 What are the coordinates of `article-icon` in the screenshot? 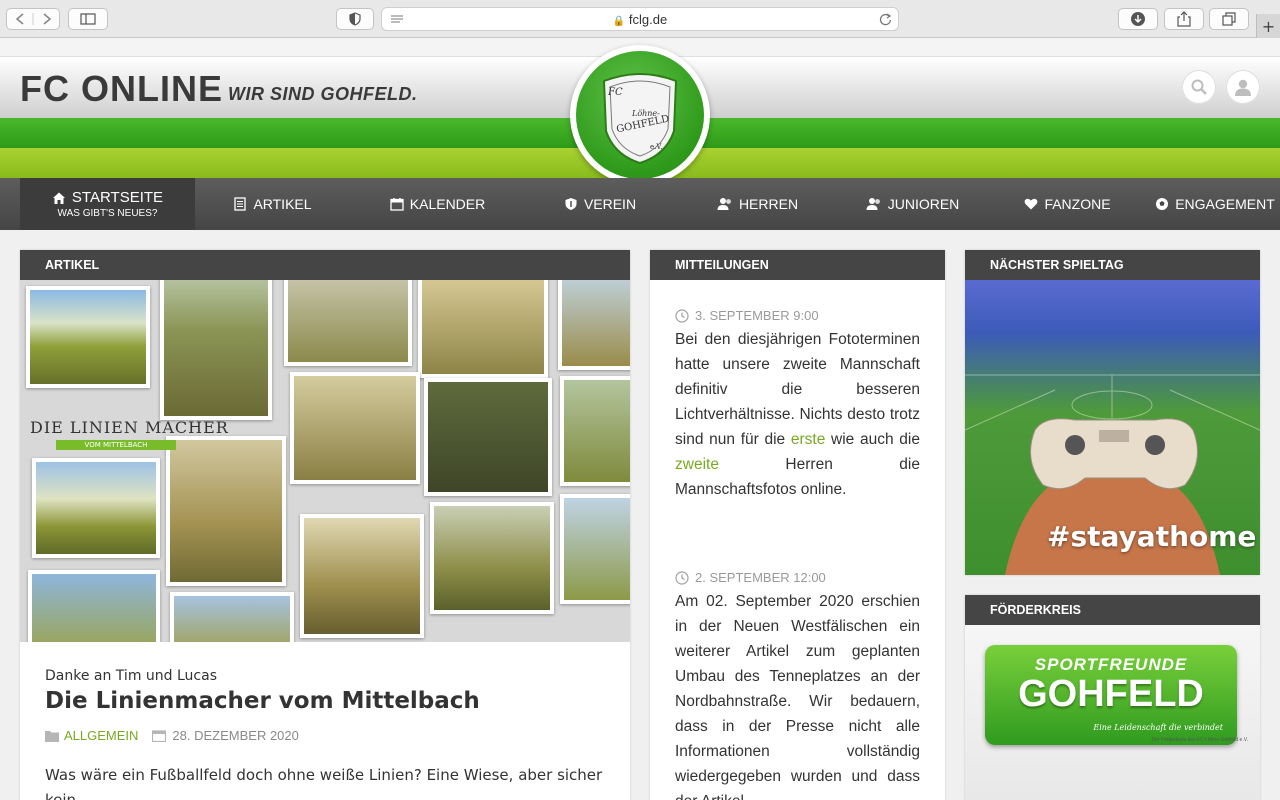 It's located at (240, 204).